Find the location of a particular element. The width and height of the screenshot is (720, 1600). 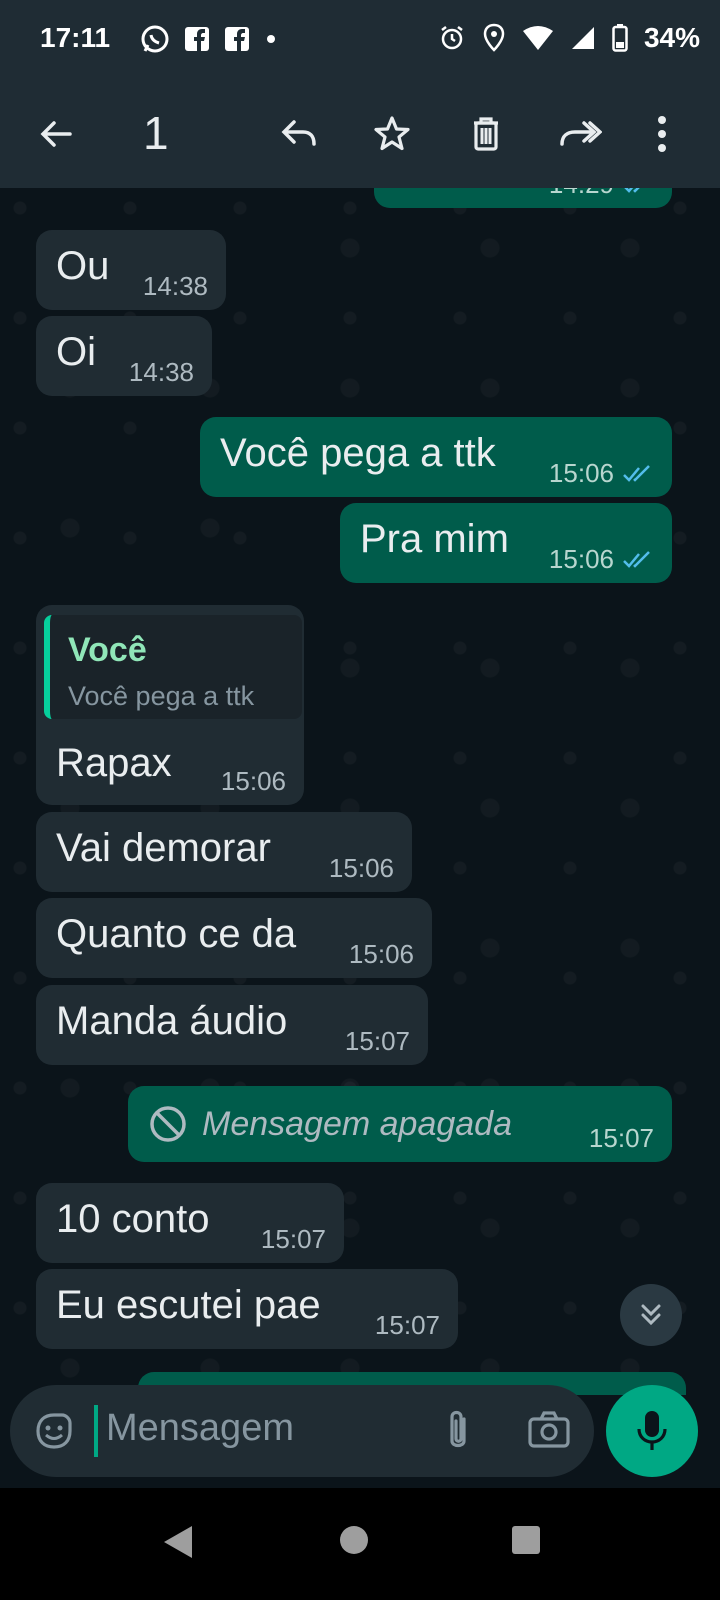

message-incoming: 10 conto 15:07 is located at coordinates (190, 1223).